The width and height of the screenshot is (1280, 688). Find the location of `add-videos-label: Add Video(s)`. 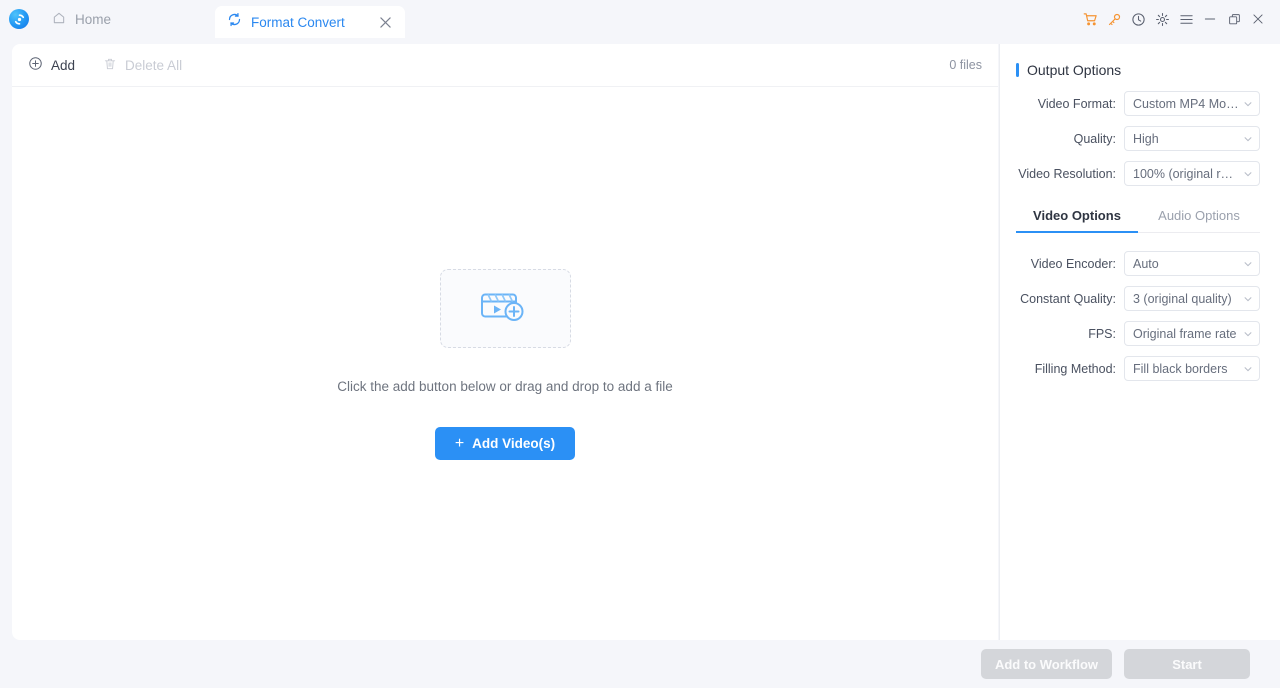

add-videos-label: Add Video(s) is located at coordinates (514, 443).